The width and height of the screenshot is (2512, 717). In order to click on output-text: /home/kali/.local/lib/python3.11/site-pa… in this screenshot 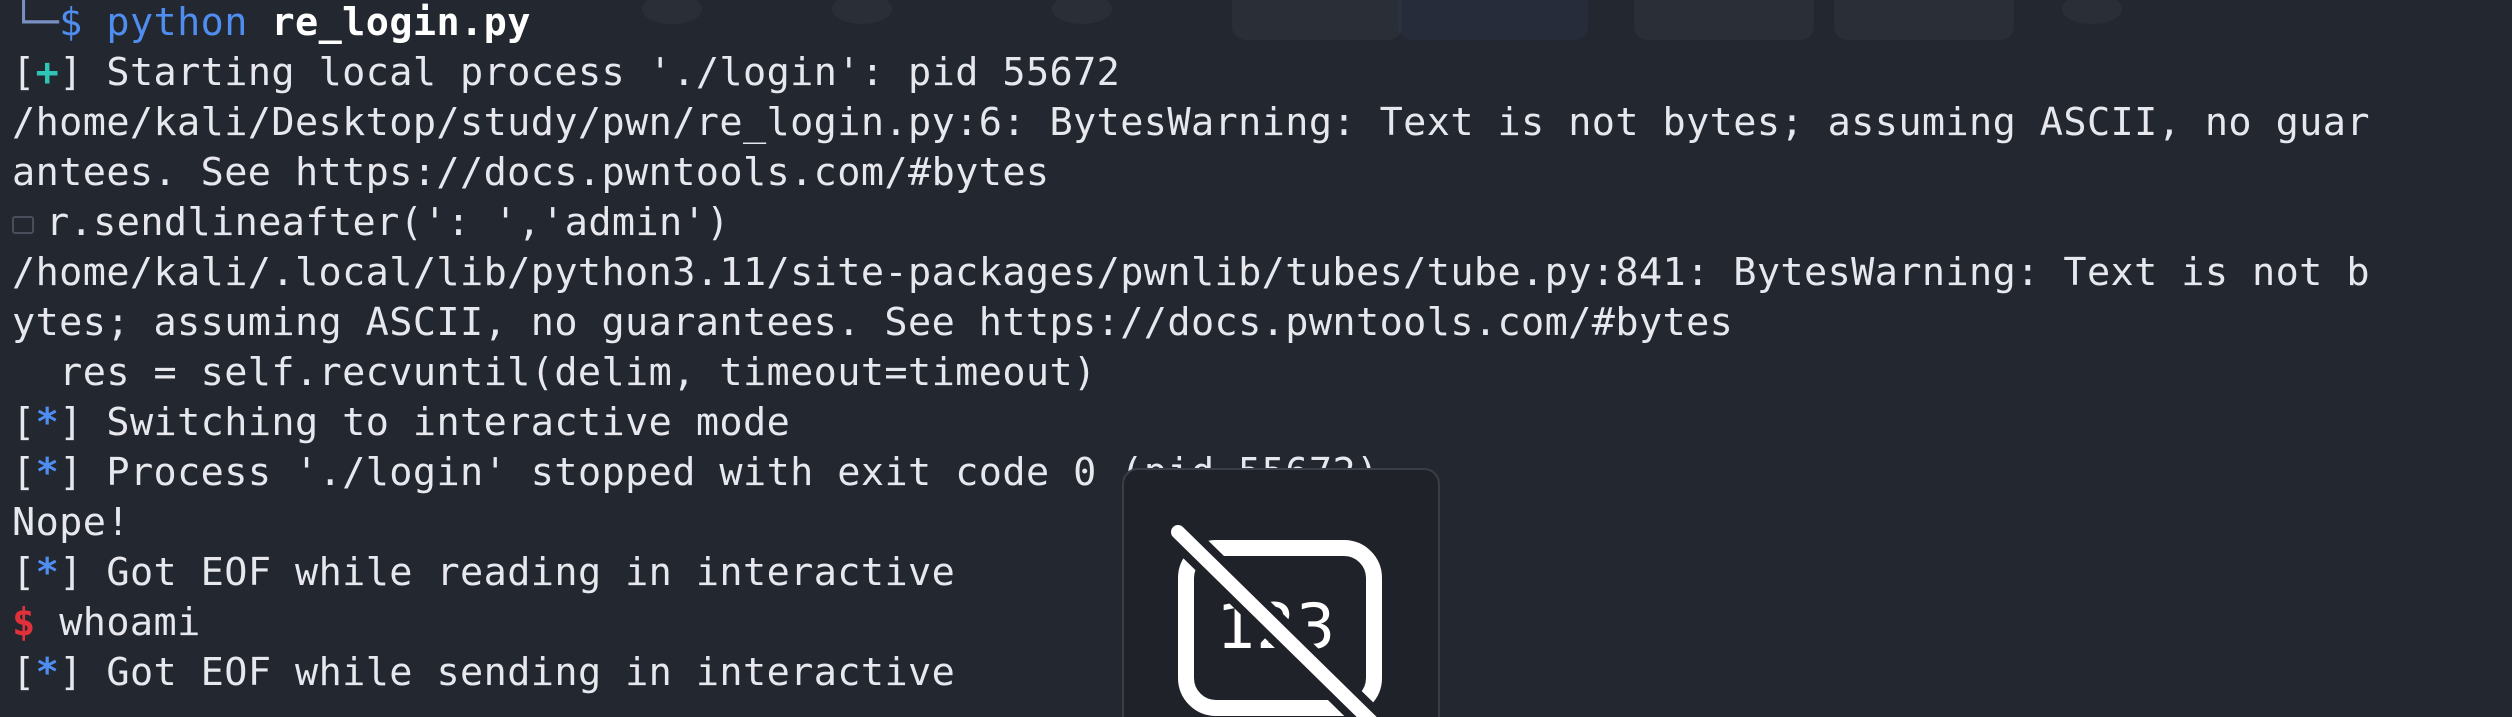, I will do `click(1191, 272)`.